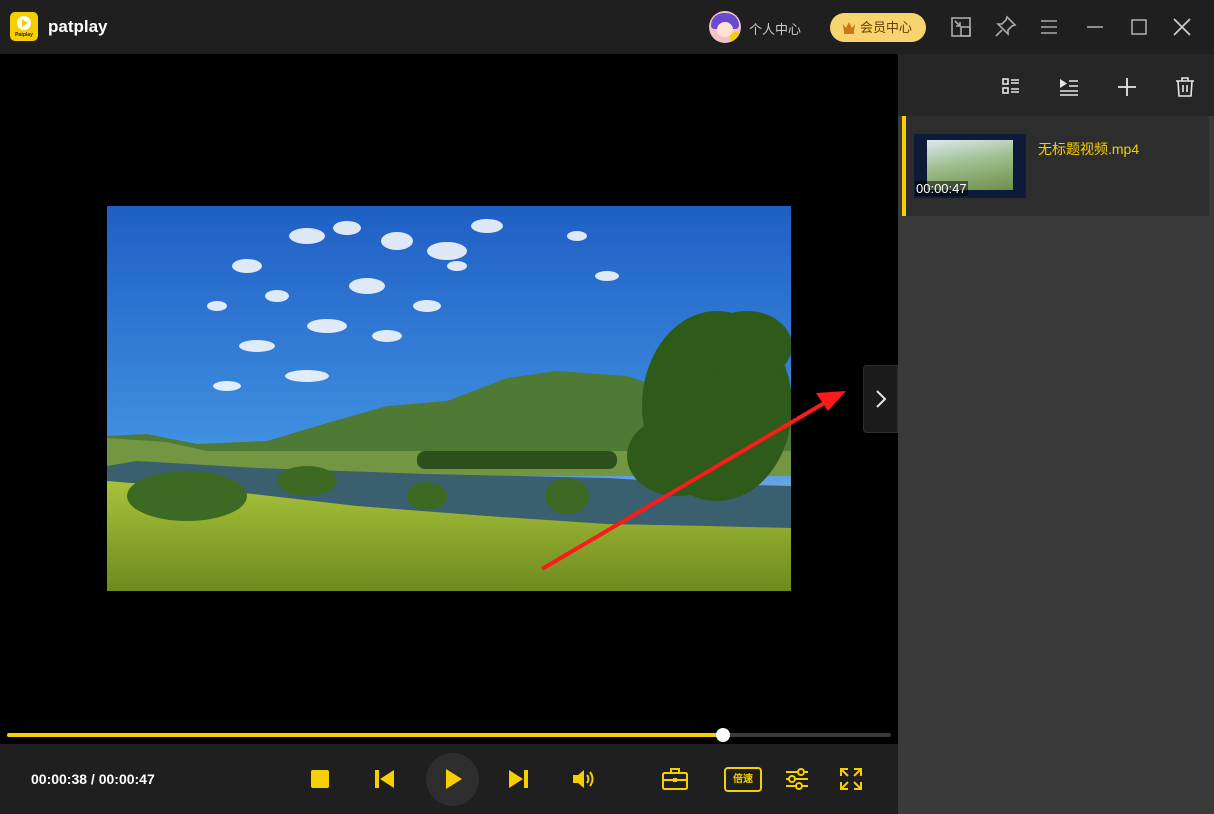 The height and width of the screenshot is (814, 1214). I want to click on app-logo: Patplay, so click(24, 26).